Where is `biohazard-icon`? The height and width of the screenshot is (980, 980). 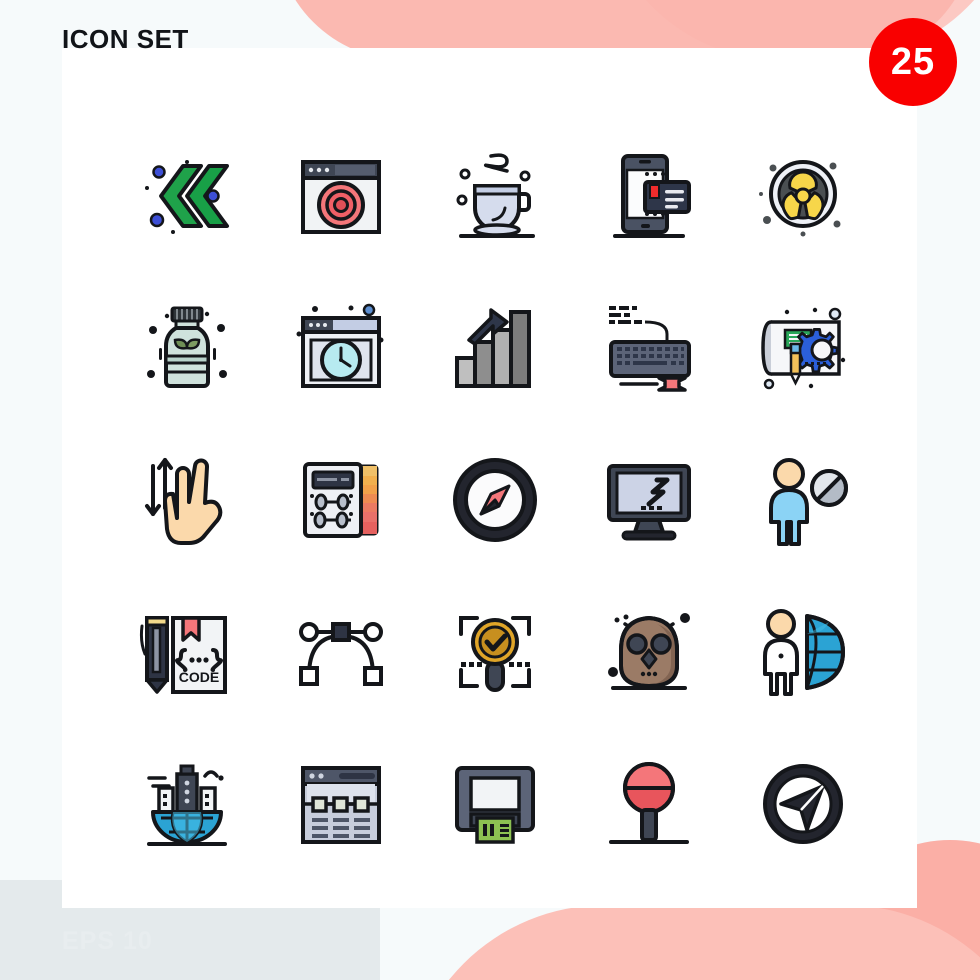 biohazard-icon is located at coordinates (800, 198).